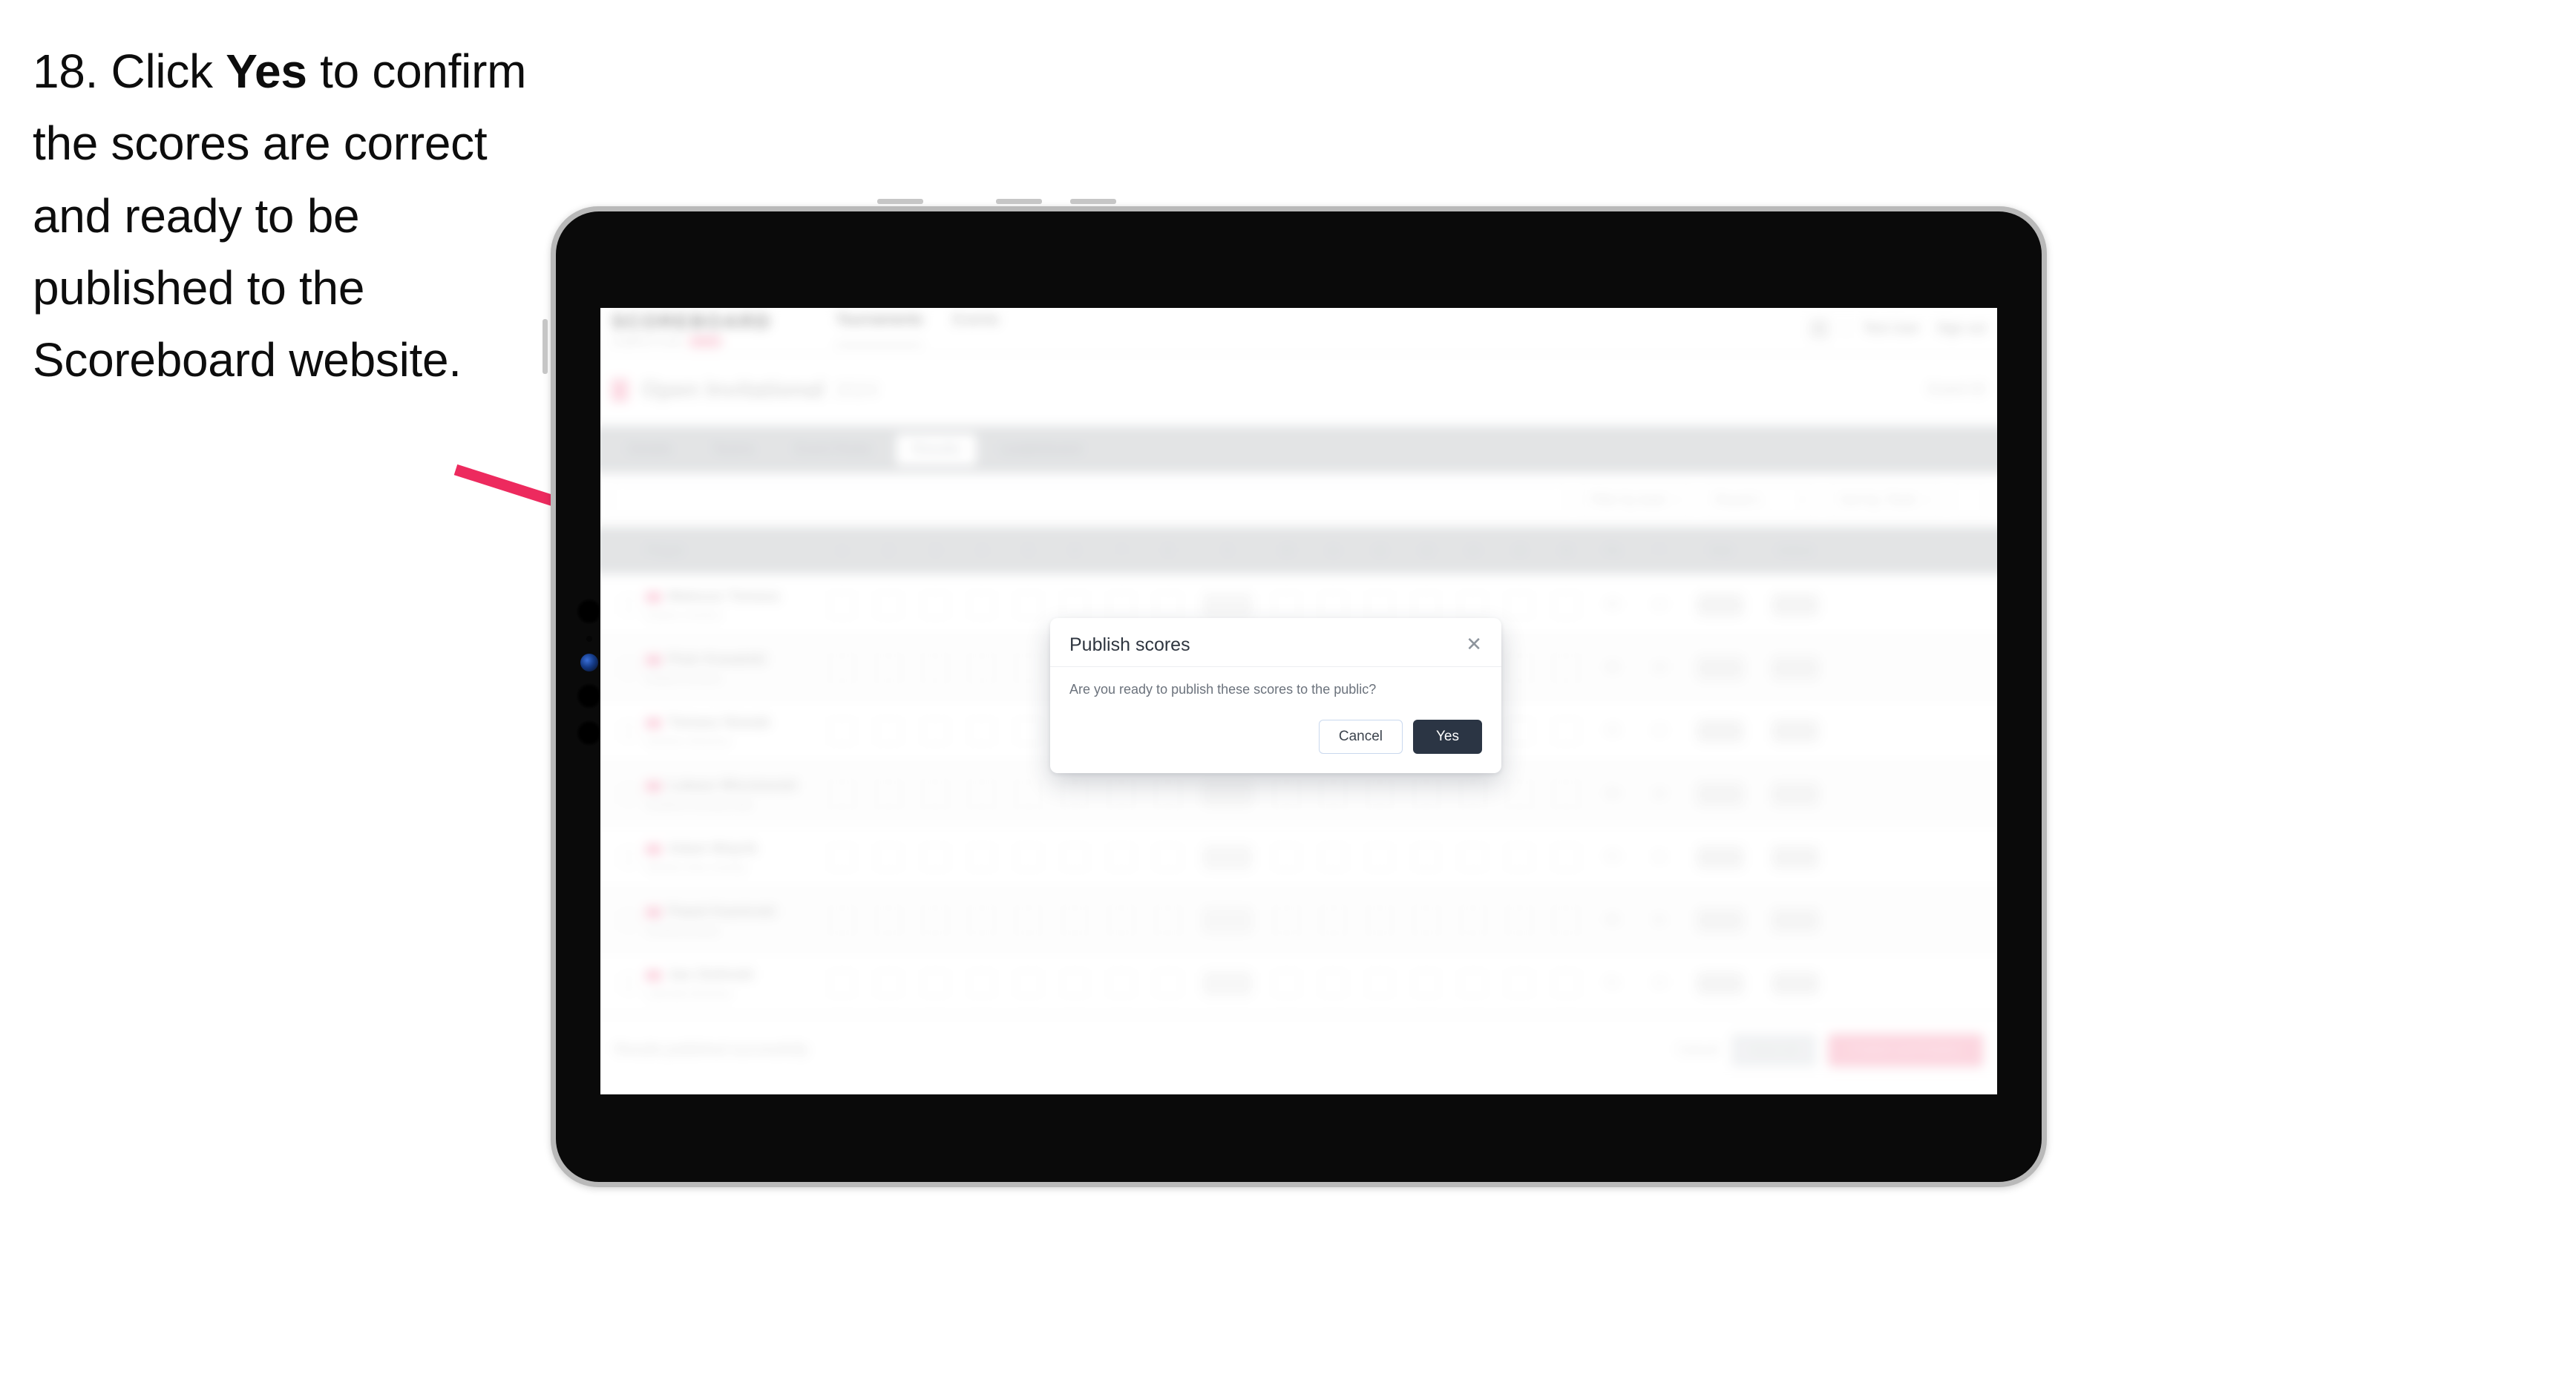 The height and width of the screenshot is (1386, 2576). Describe the element at coordinates (266, 71) in the screenshot. I see `instruction-bold-keyword: Yes` at that location.